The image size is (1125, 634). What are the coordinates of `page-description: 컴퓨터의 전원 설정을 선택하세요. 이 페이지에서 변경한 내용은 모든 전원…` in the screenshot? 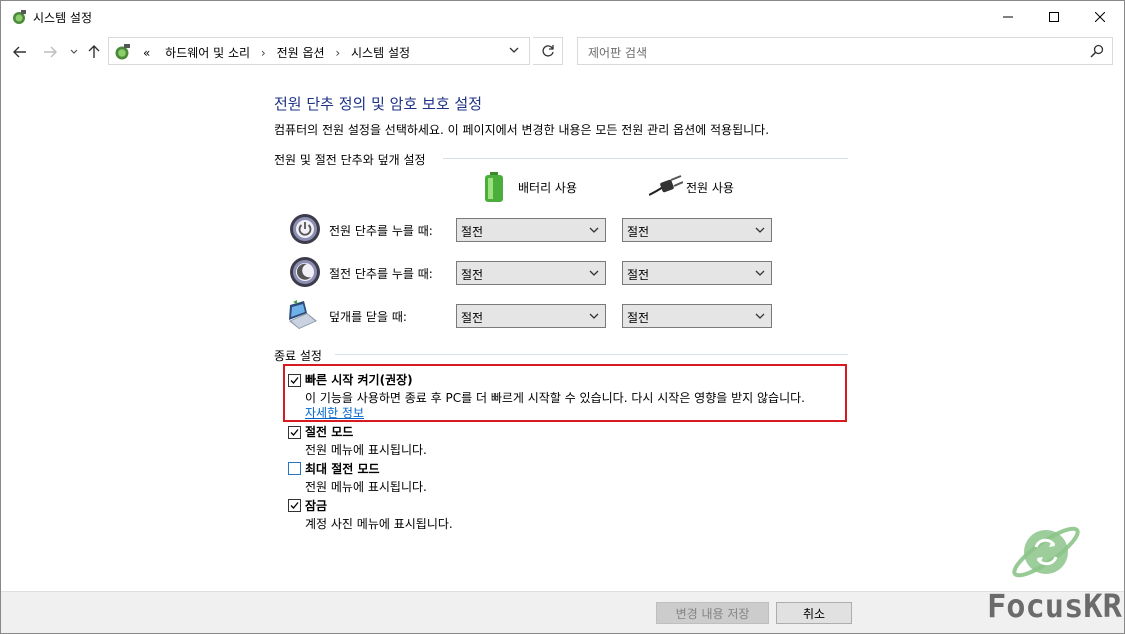 It's located at (522, 130).